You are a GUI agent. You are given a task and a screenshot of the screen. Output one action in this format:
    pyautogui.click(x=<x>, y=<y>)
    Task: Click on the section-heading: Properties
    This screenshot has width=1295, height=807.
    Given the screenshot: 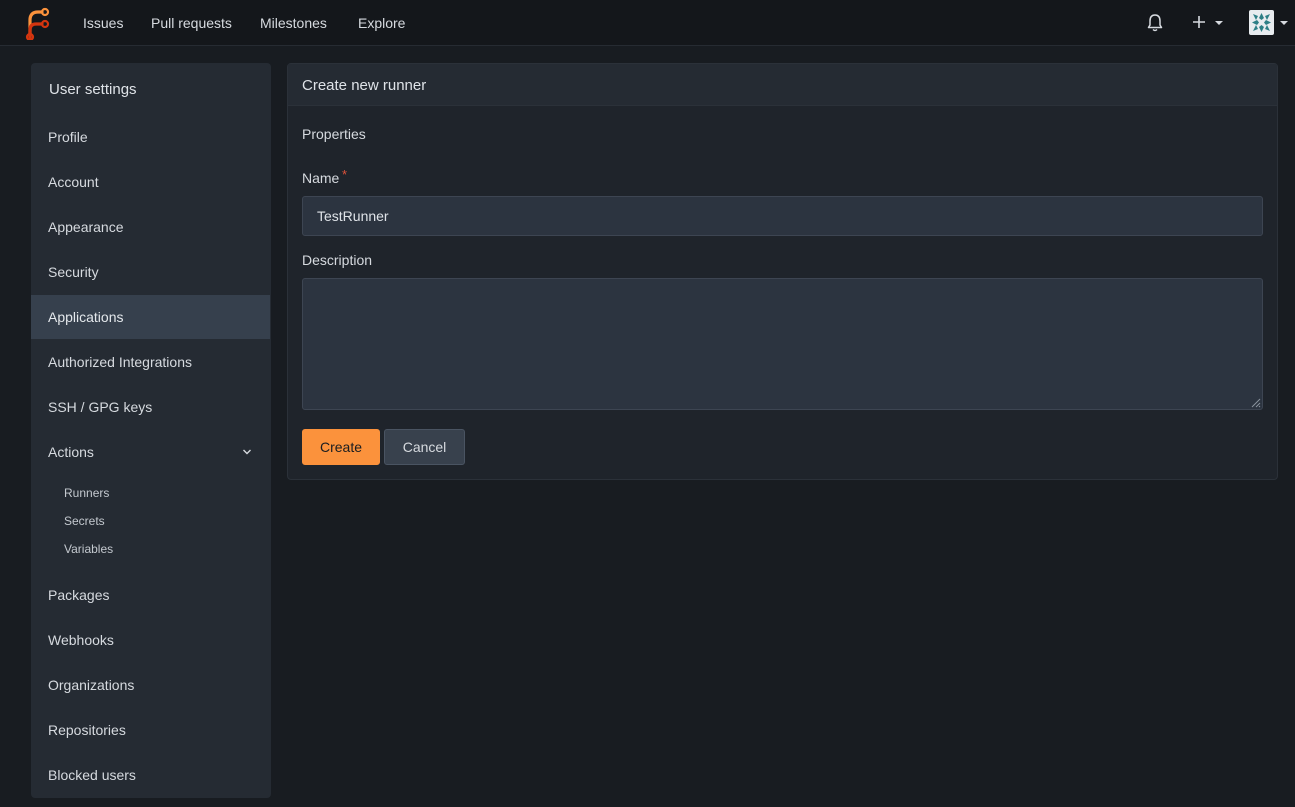 What is the action you would take?
    pyautogui.click(x=334, y=134)
    